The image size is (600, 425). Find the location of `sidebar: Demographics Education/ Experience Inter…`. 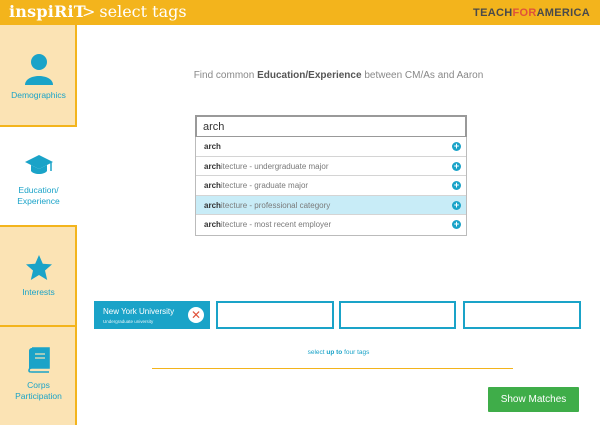

sidebar: Demographics Education/ Experience Inter… is located at coordinates (38, 225).